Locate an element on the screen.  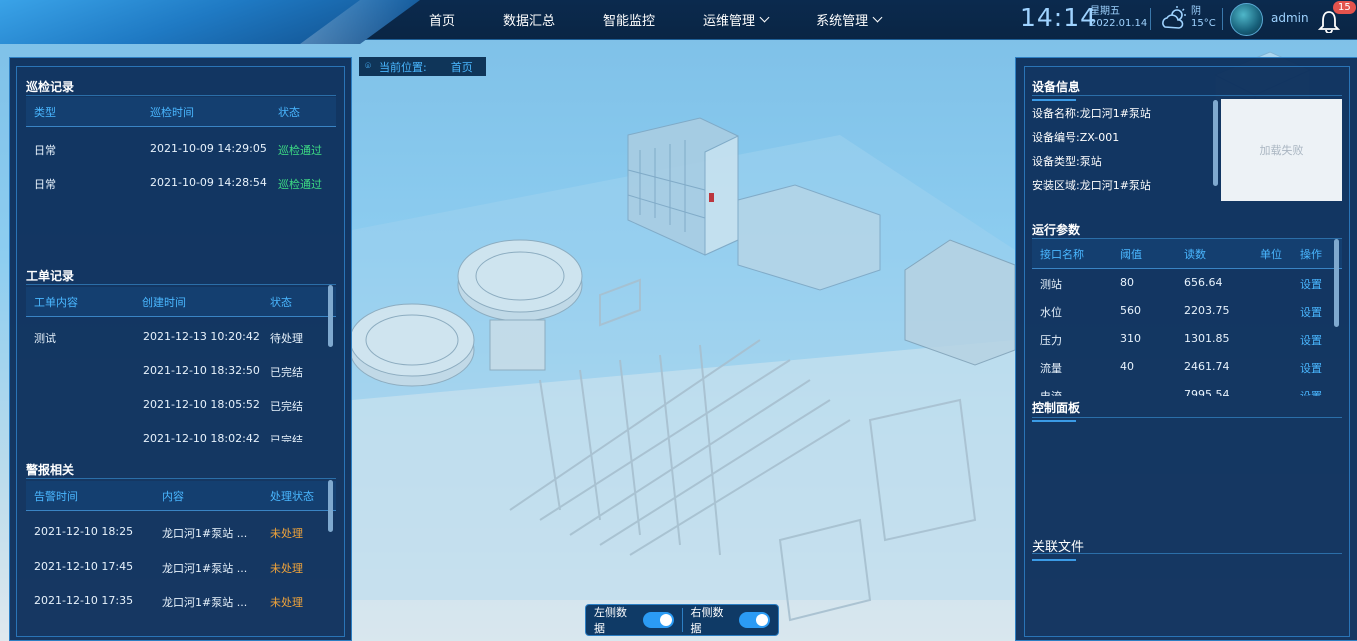
weather-condition: 阴 is located at coordinates (1196, 11).